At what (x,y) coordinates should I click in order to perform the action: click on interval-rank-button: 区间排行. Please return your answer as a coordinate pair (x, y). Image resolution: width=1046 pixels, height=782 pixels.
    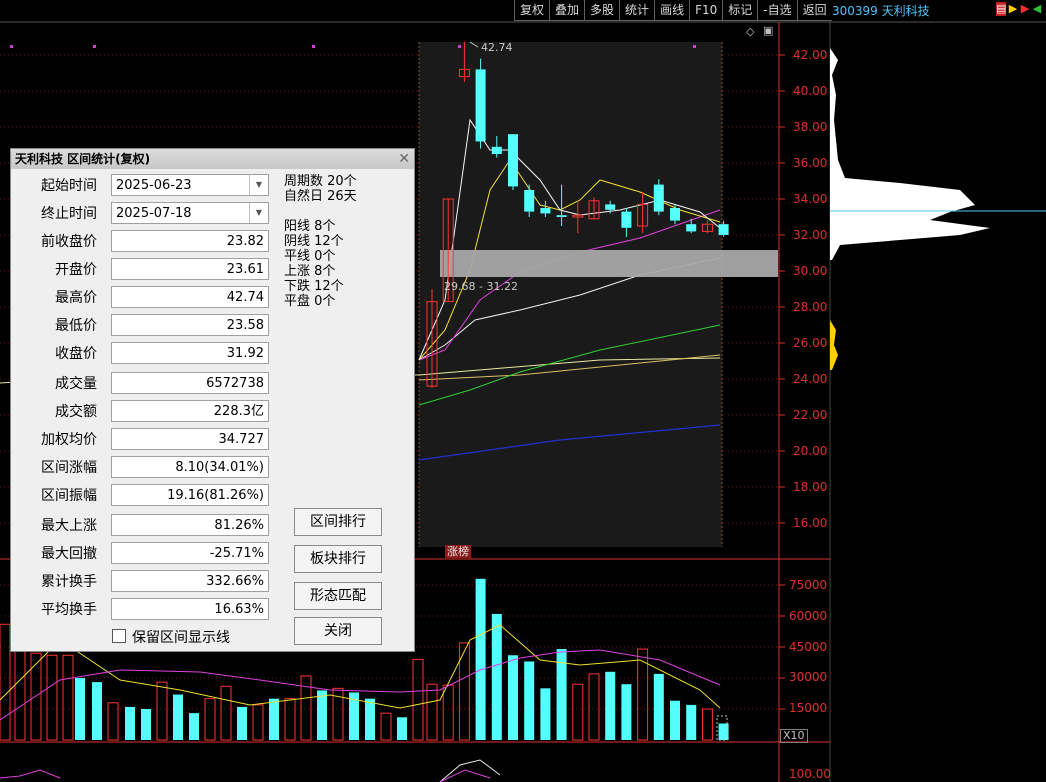
    Looking at the image, I should click on (338, 522).